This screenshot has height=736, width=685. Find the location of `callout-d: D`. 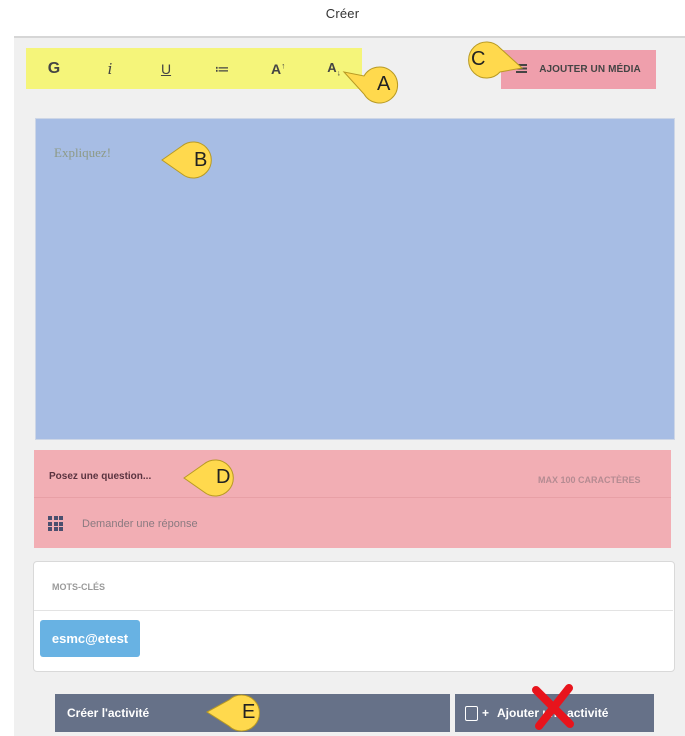

callout-d: D is located at coordinates (223, 477).